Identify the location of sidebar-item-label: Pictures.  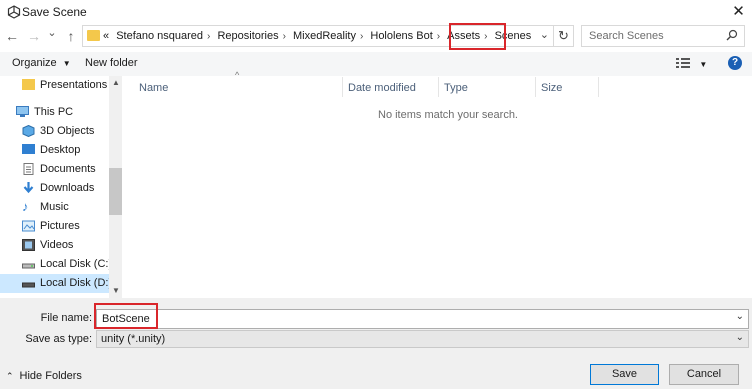
(60, 226).